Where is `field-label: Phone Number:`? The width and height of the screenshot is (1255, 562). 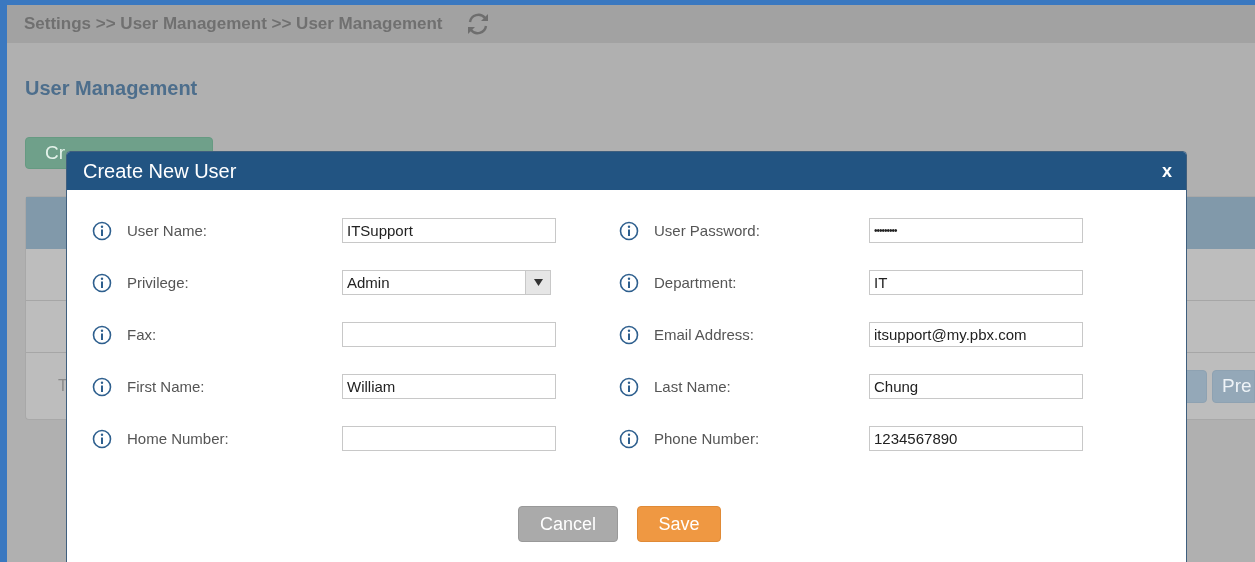 field-label: Phone Number: is located at coordinates (707, 438).